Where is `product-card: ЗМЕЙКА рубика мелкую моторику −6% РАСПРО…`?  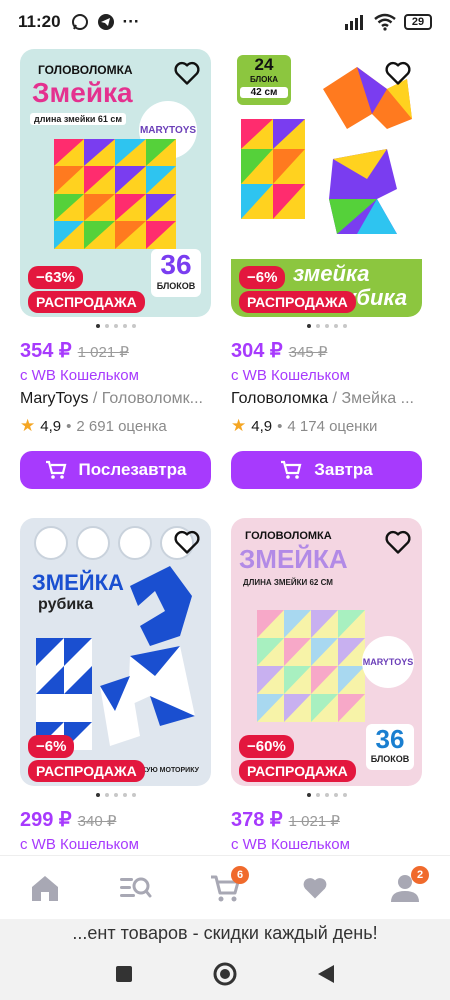 product-card: ЗМЕЙКА рубика мелкую моторику −6% РАСПРО… is located at coordinates (115, 685).